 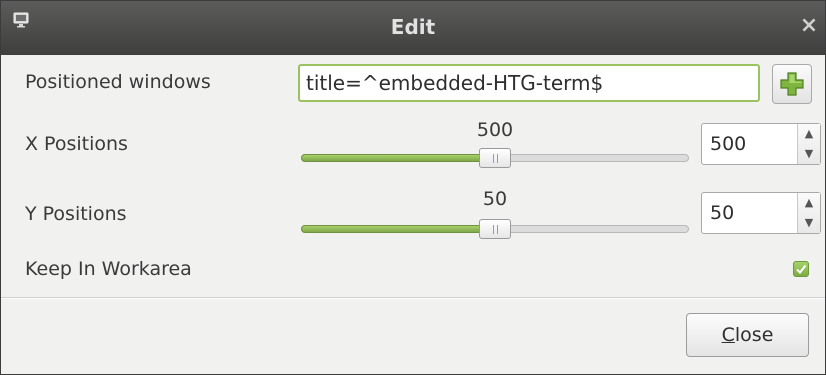 What do you see at coordinates (754, 335) in the screenshot?
I see `close-label: lose` at bounding box center [754, 335].